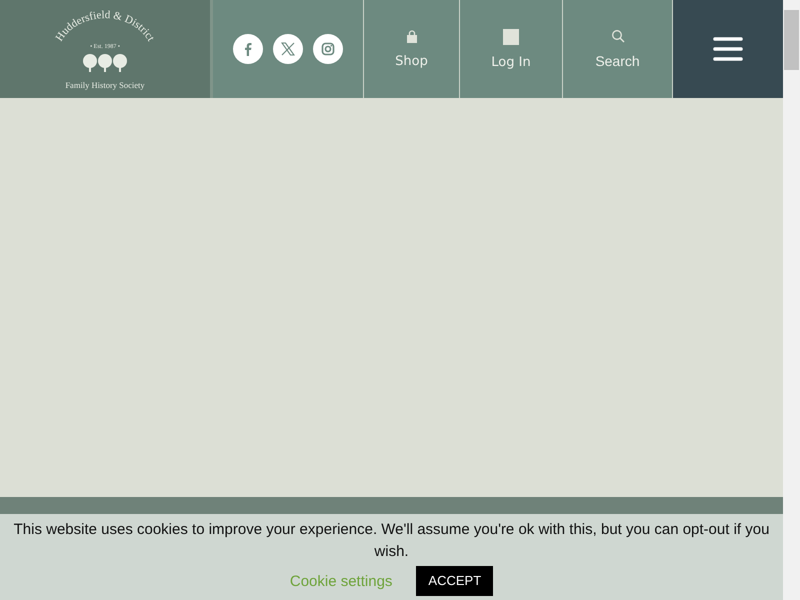  Describe the element at coordinates (248, 49) in the screenshot. I see `facebook-link` at that location.